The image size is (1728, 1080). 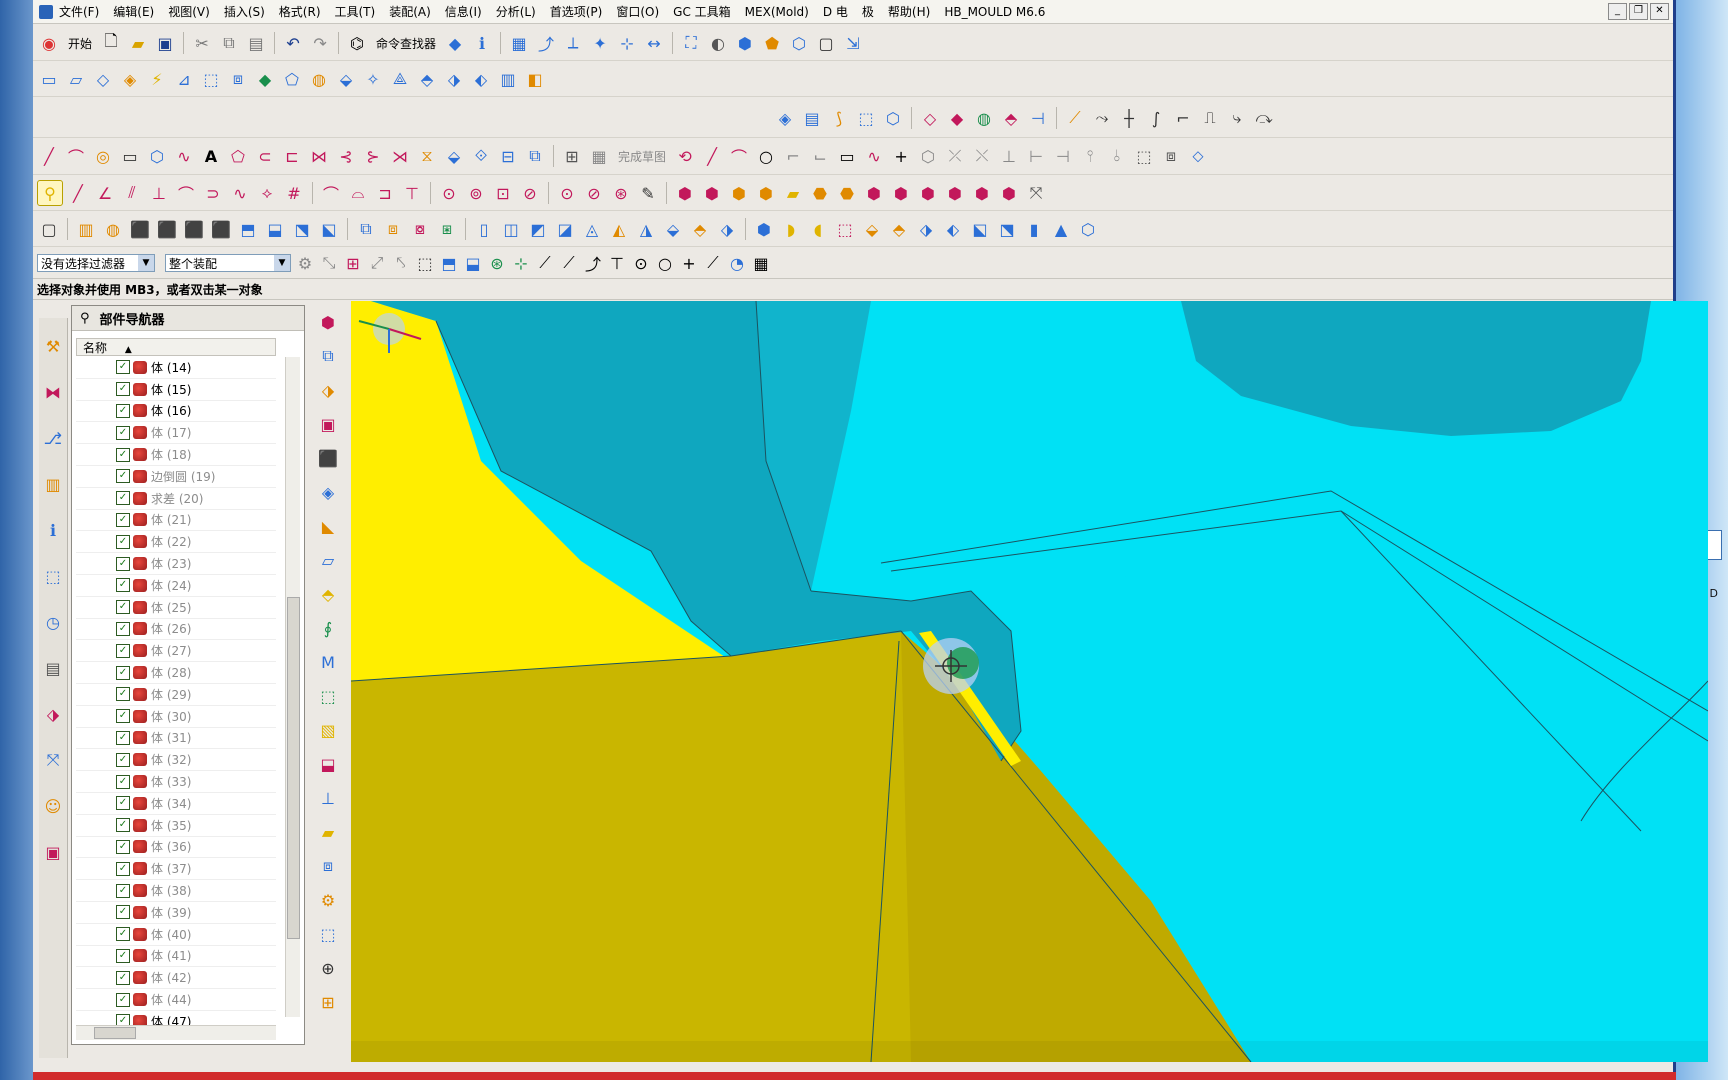 I want to click on part-navigator-icon: ⎇, so click(x=53, y=438).